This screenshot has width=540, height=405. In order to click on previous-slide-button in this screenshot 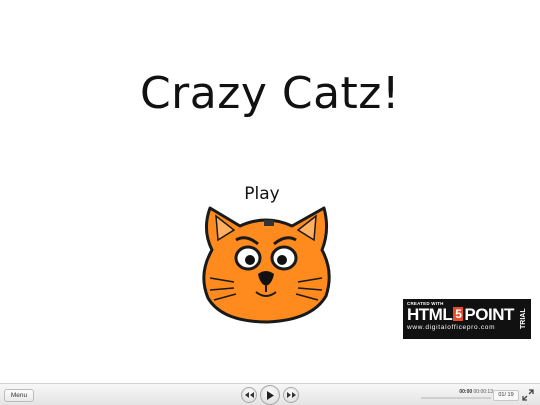, I will do `click(249, 395)`.